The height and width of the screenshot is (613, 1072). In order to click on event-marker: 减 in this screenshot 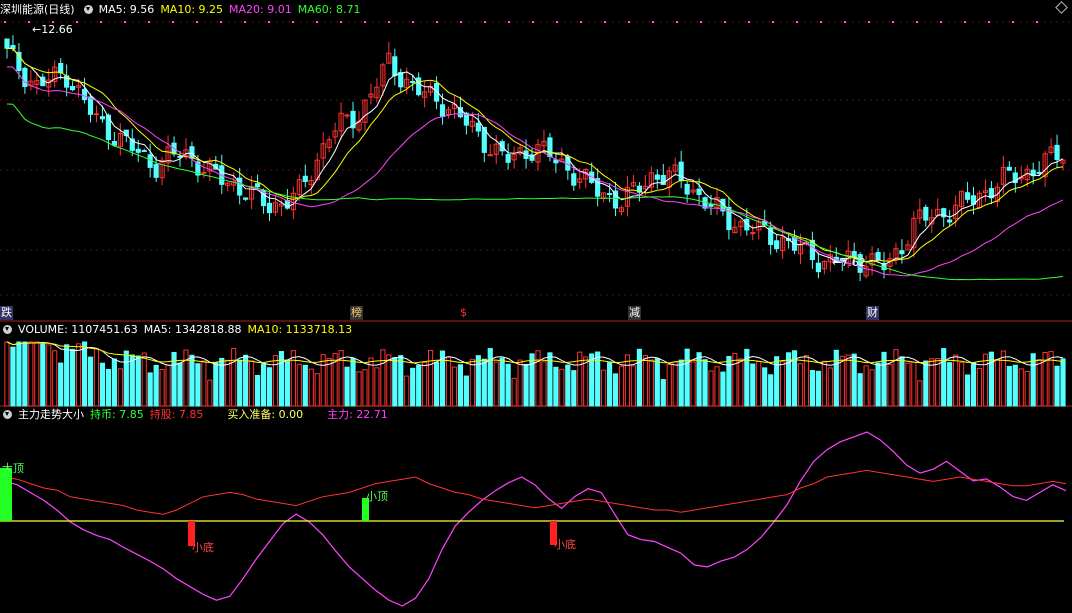, I will do `click(634, 313)`.